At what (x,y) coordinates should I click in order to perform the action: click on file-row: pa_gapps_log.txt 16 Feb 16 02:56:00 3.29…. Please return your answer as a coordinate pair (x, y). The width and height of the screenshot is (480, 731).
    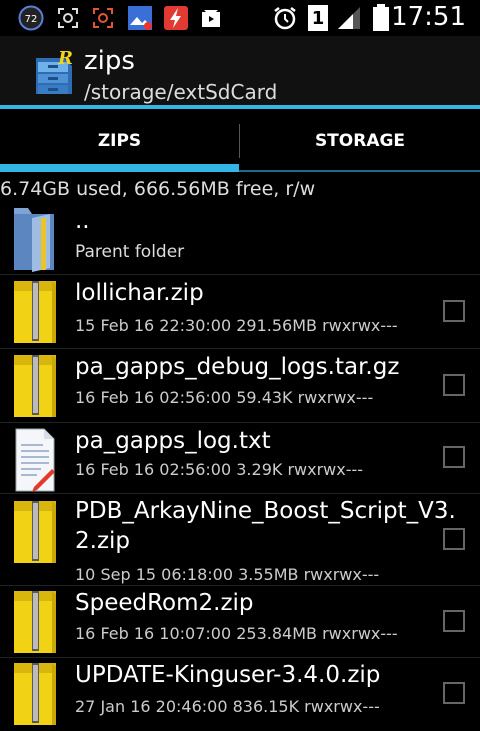
    Looking at the image, I should click on (240, 460).